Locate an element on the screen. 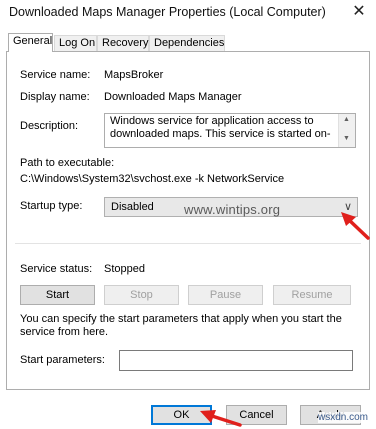 This screenshot has width=376, height=429. start-params-input is located at coordinates (236, 360).